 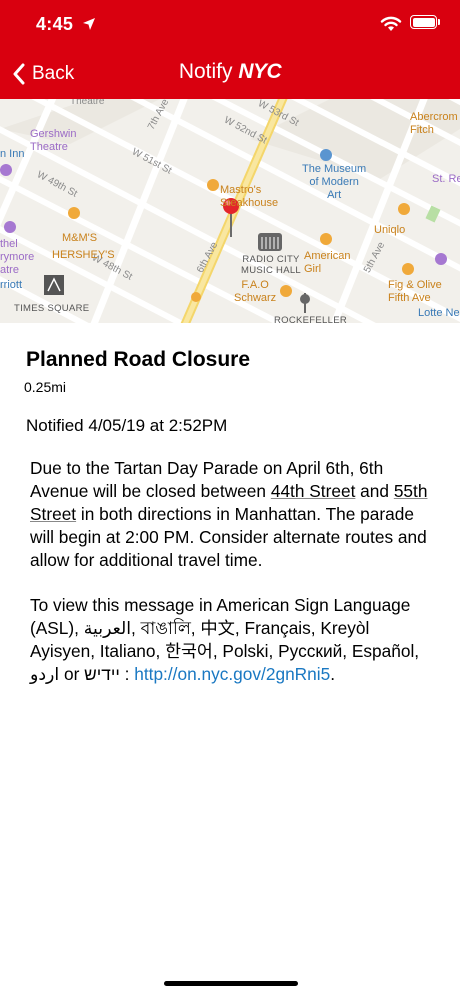 I want to click on translation-link: http://on.nyc.gov/2gnRni5, so click(x=232, y=674).